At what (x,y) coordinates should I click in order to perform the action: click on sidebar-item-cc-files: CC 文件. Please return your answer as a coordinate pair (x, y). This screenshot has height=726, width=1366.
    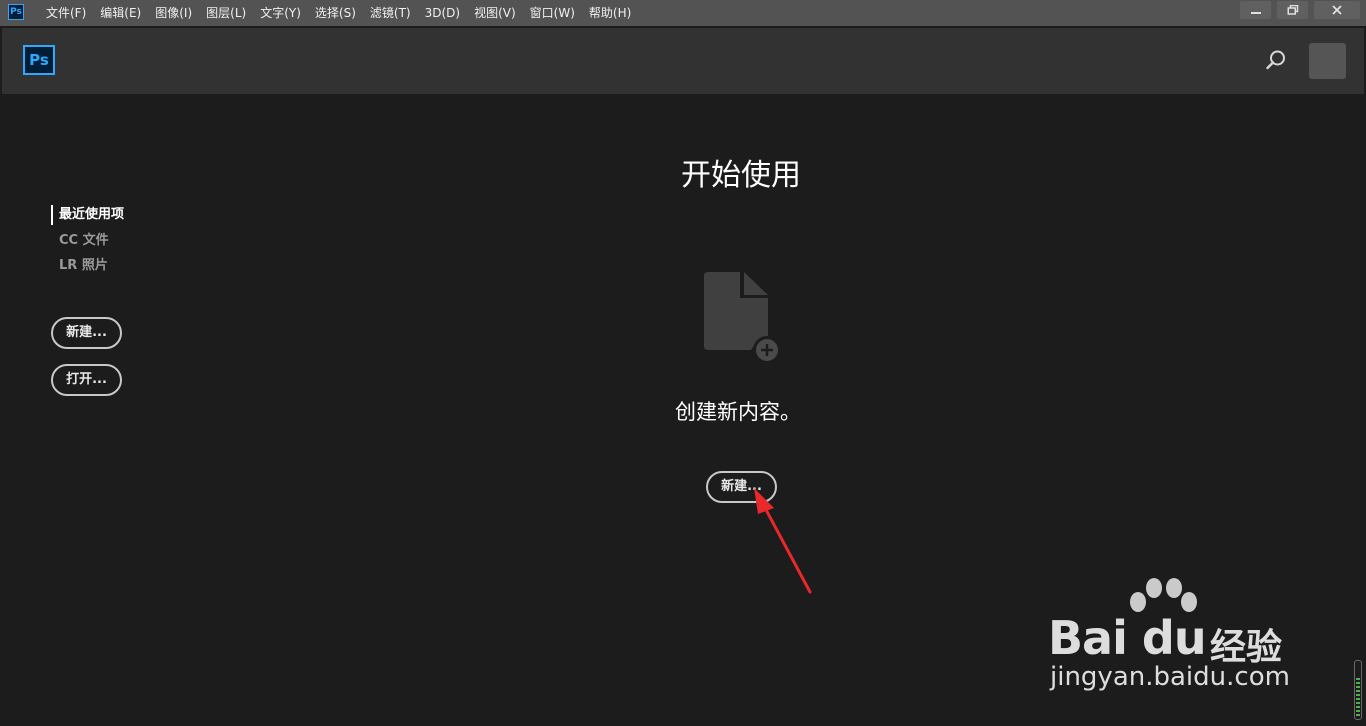
    Looking at the image, I should click on (87, 242).